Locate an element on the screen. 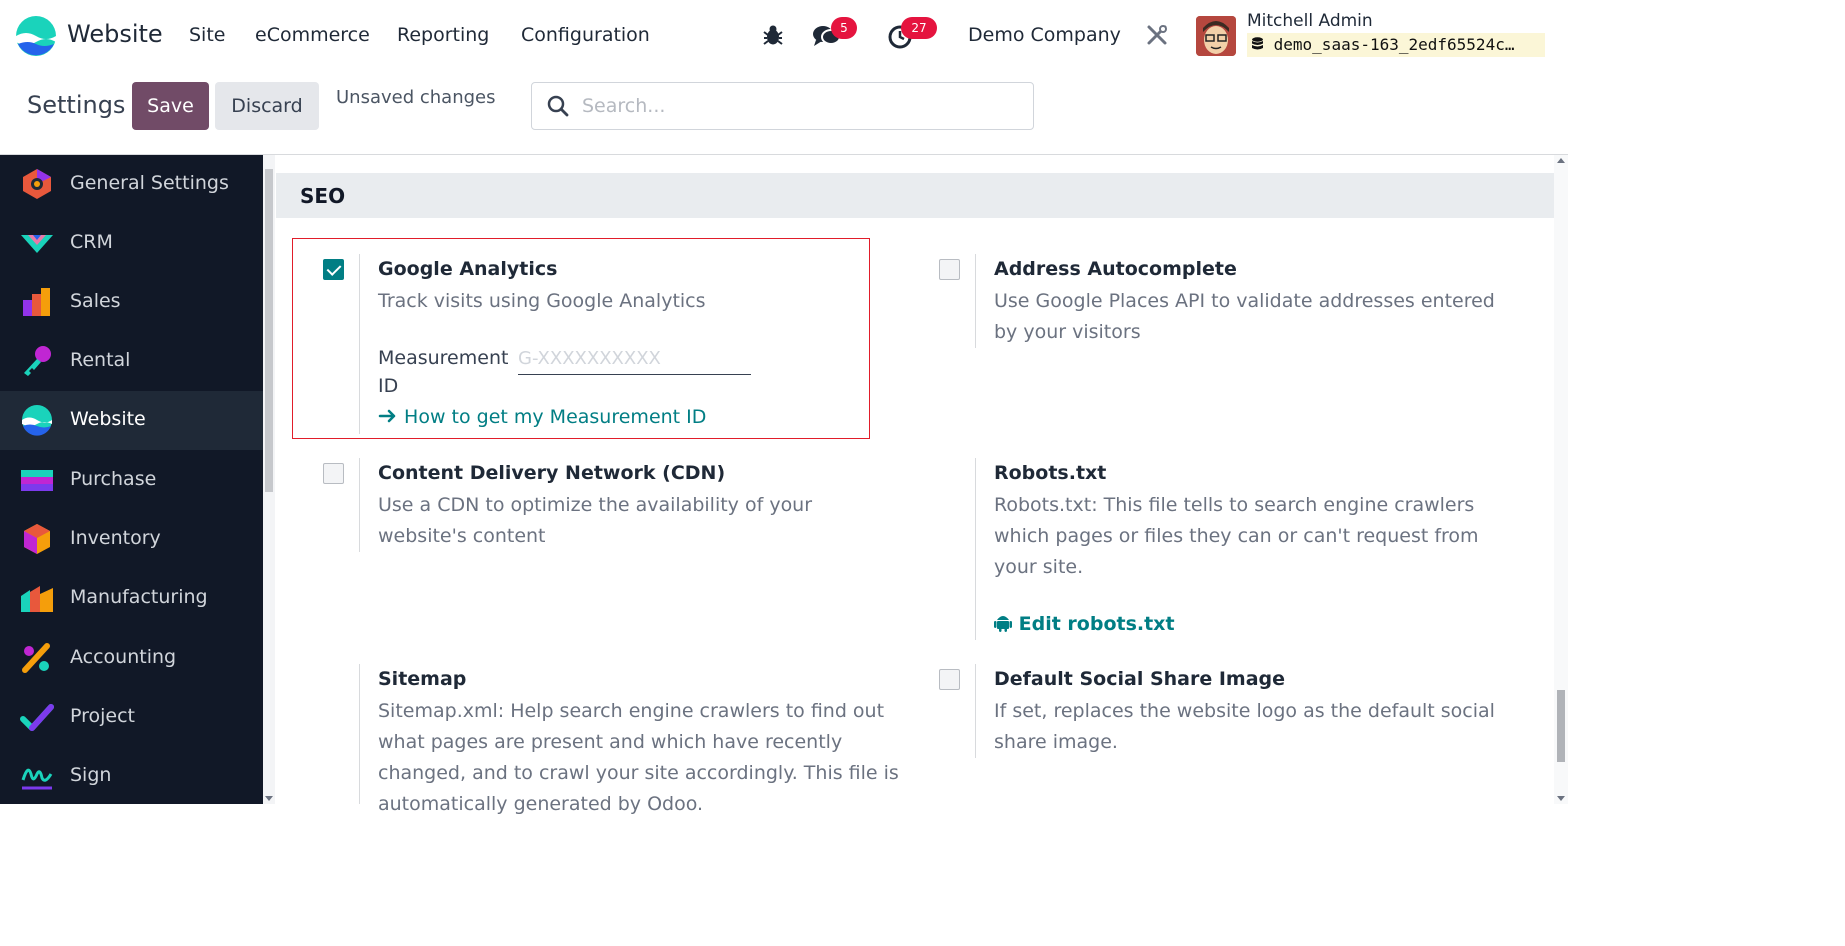 The width and height of the screenshot is (1845, 946). sidebar-item-label: CRM is located at coordinates (91, 242).